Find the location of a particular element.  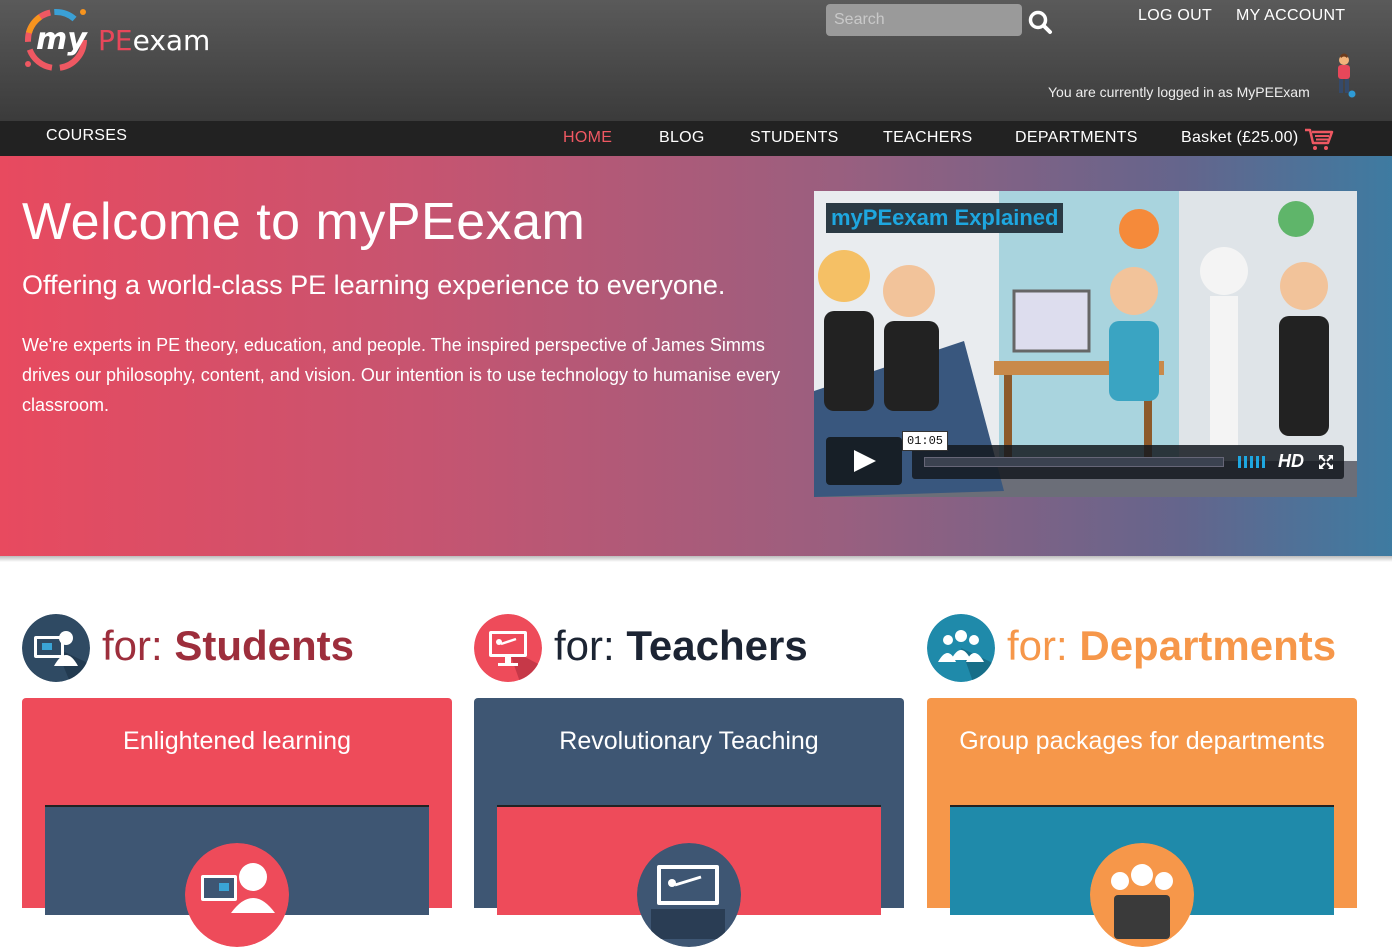

students-heading: for: Students is located at coordinates (228, 646).